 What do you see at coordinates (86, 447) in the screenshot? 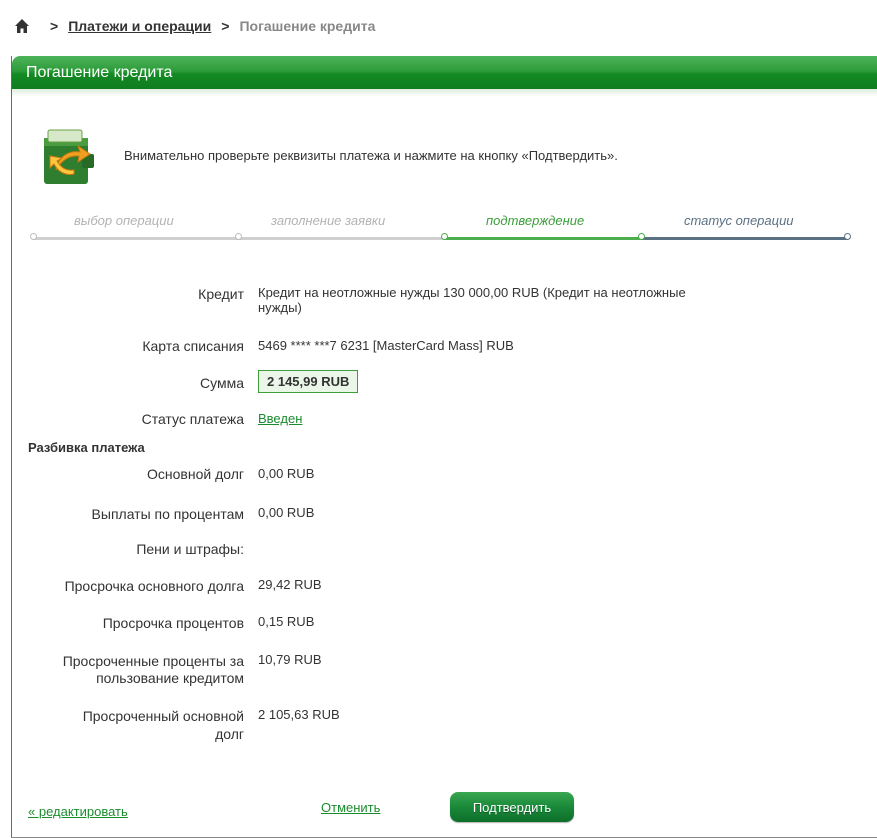
I see `breakdown-title: Разбивка платежа` at bounding box center [86, 447].